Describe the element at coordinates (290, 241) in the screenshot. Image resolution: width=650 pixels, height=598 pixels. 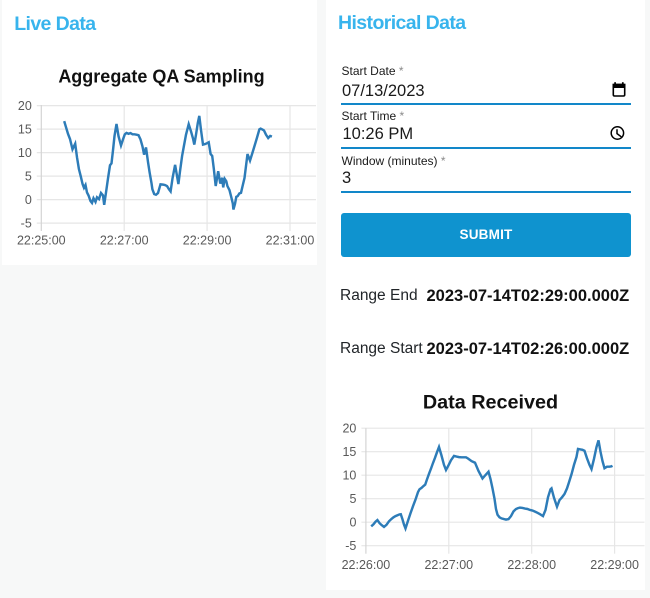
I see `svg-text: 22:31:00` at that location.